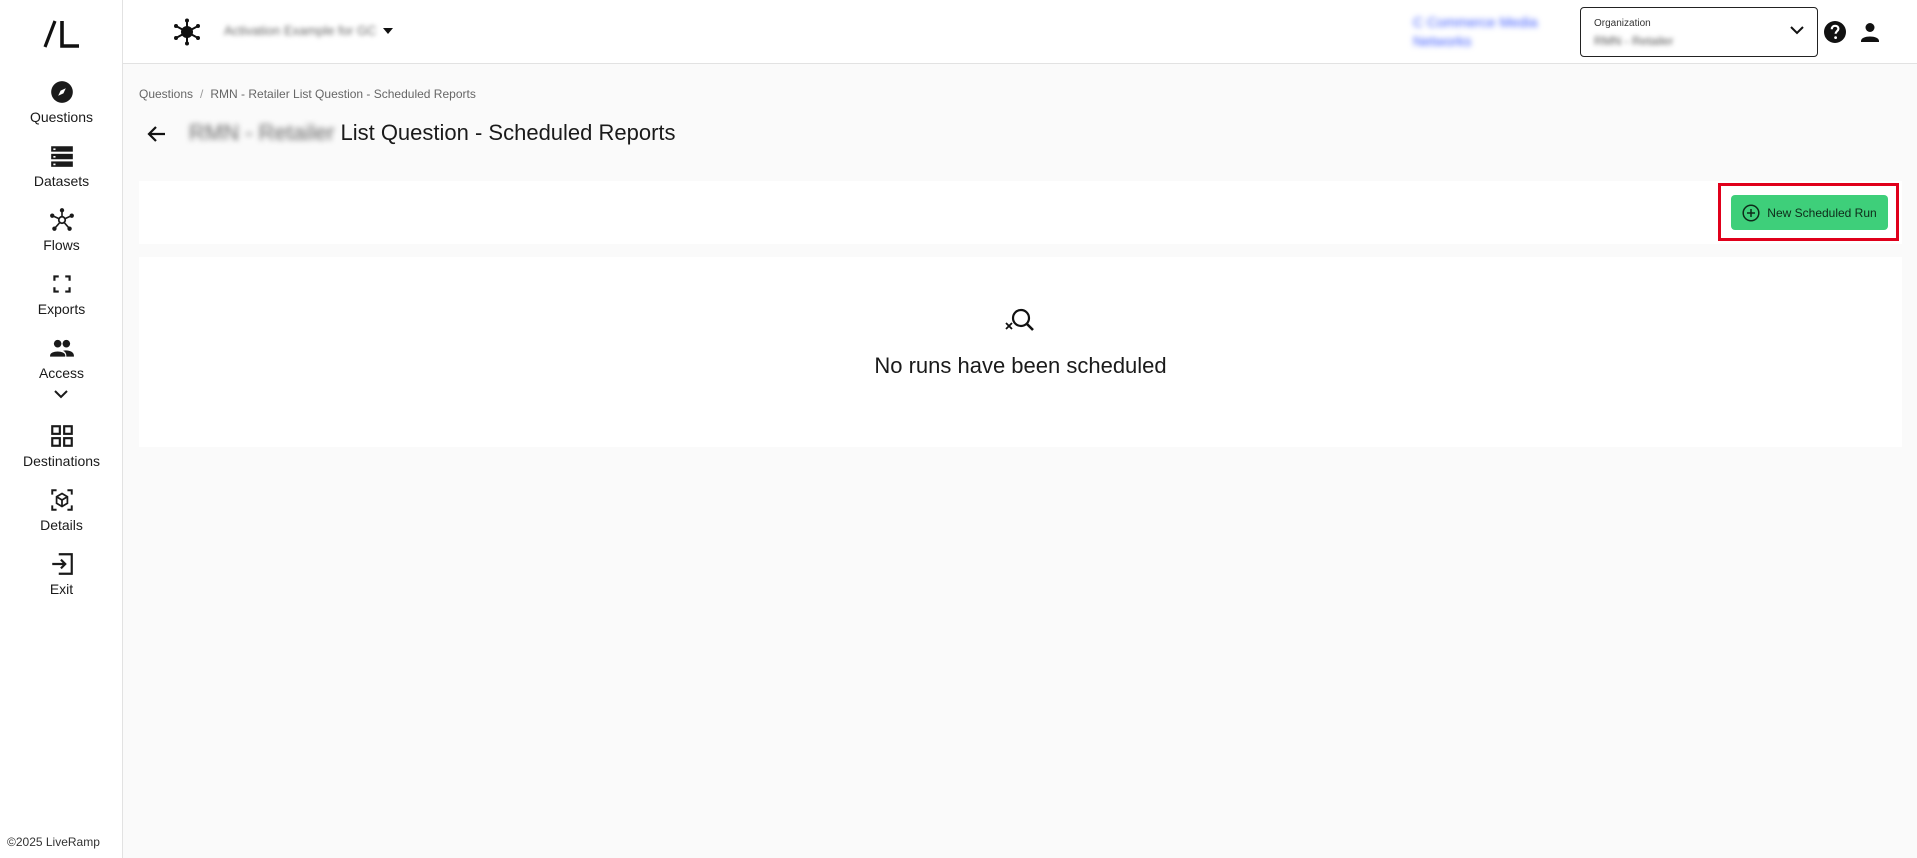 This screenshot has width=1917, height=858. I want to click on new-scheduled-run-button: New Scheduled Run, so click(1809, 212).